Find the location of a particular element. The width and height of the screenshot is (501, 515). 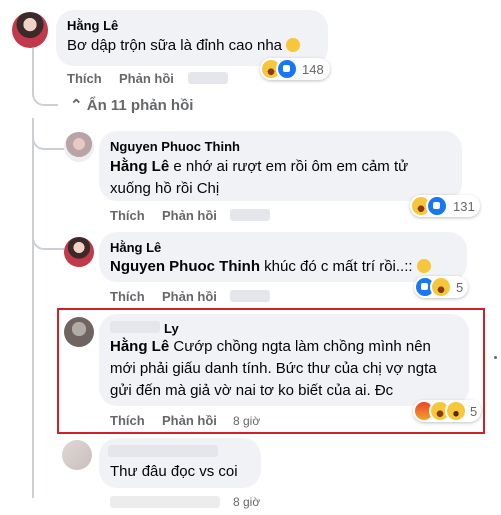

options-dot is located at coordinates (495, 357).